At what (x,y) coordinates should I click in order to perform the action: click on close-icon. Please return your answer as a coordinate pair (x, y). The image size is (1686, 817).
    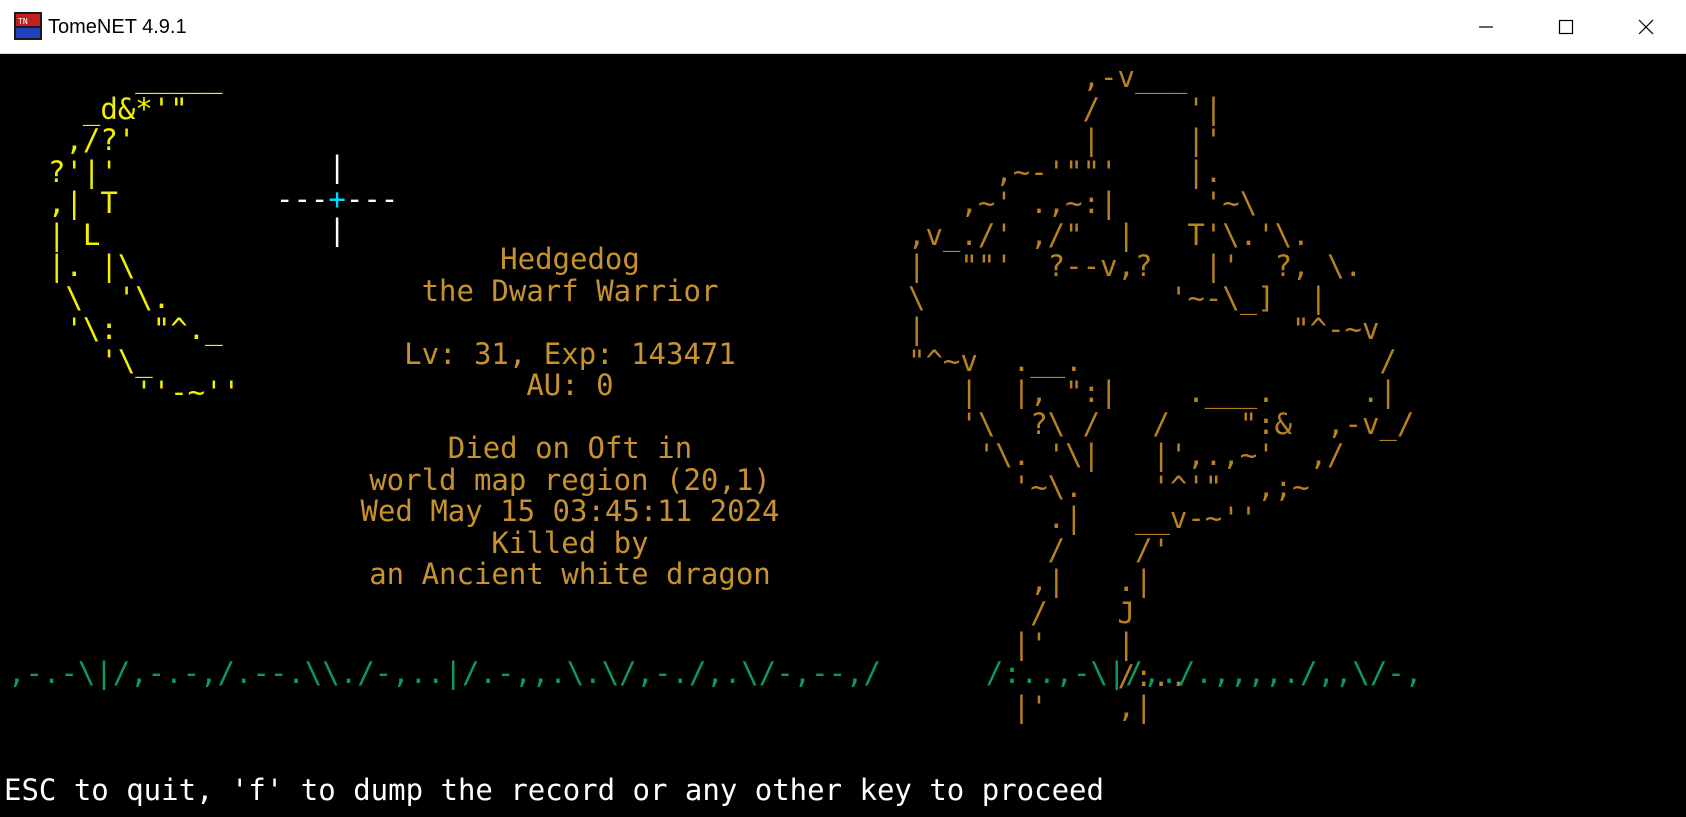
    Looking at the image, I should click on (1646, 27).